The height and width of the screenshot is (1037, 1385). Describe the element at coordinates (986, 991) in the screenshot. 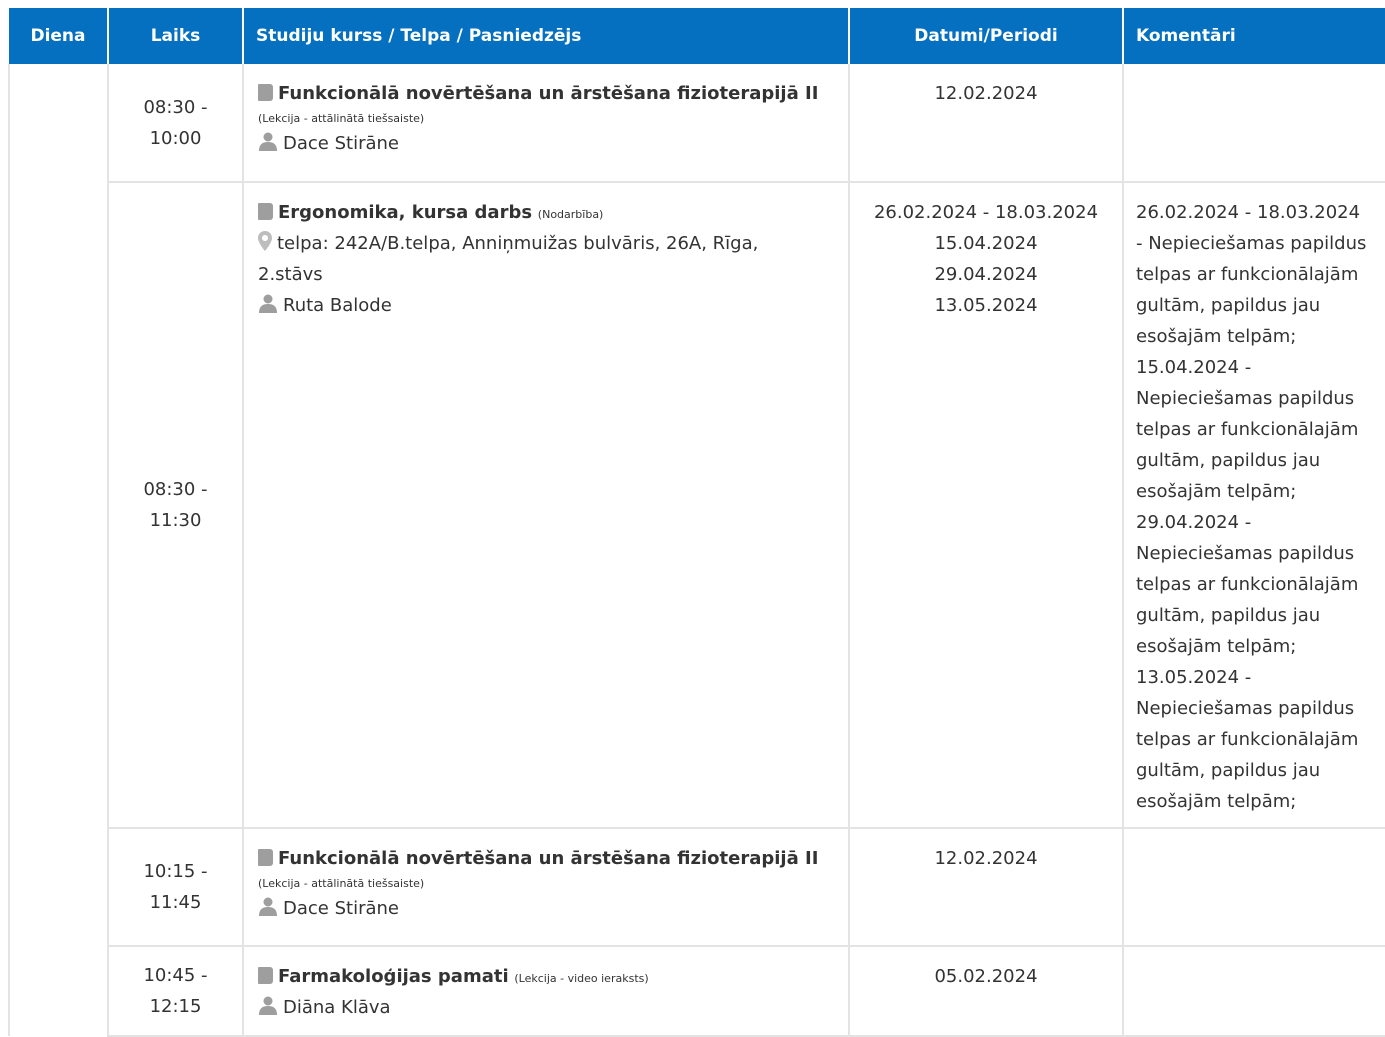

I see `dates-cell: 05.02.2024` at that location.